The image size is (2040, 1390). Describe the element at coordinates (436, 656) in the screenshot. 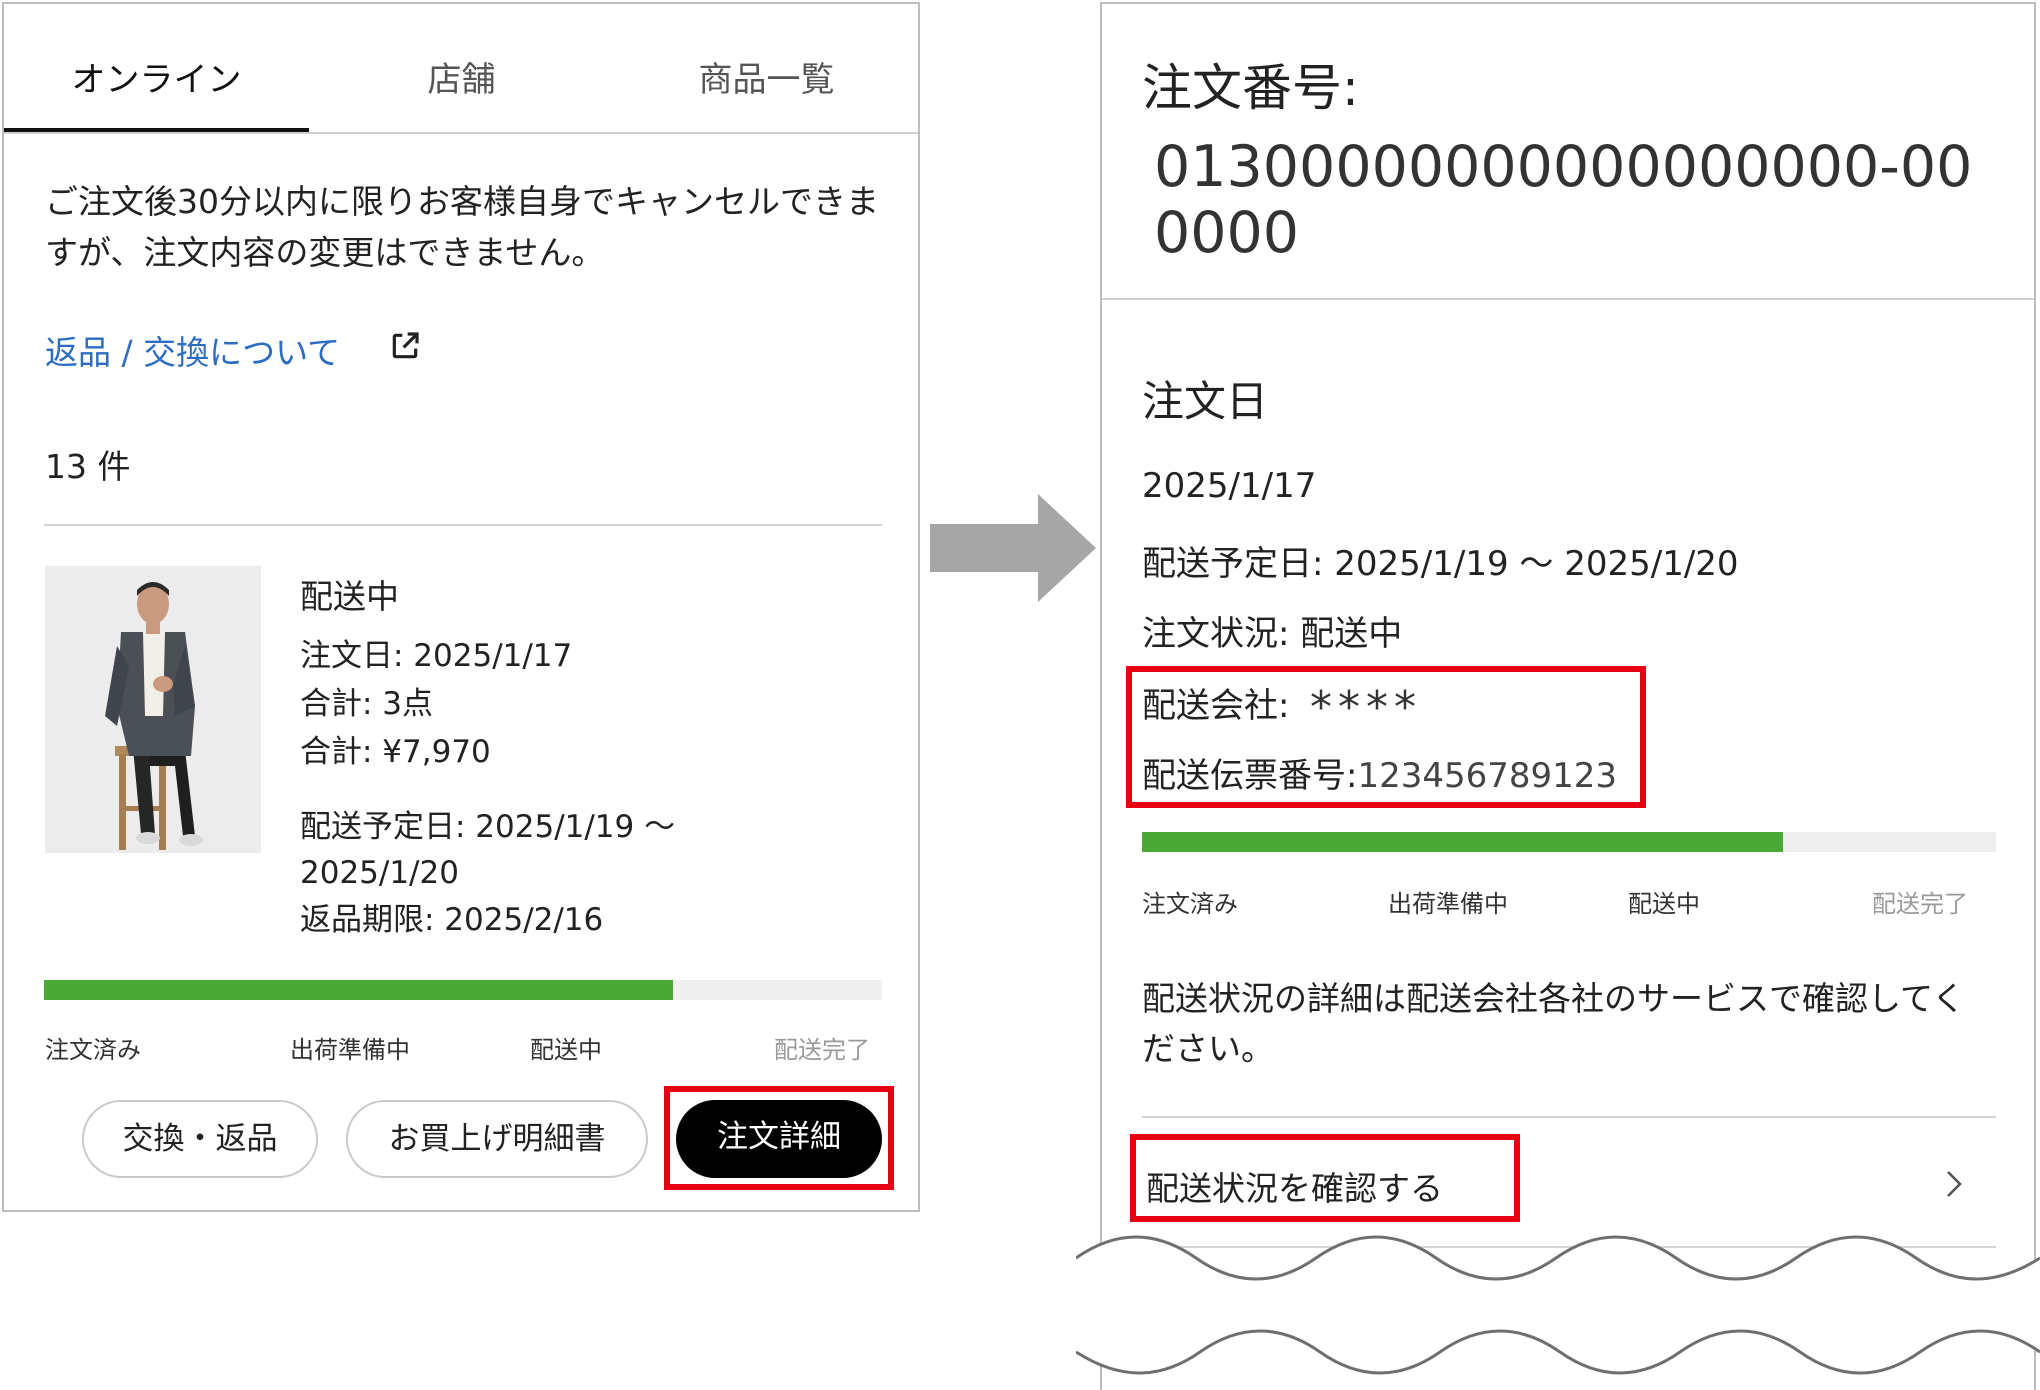

I see `order-date: 注文日: 2025/1/17` at that location.